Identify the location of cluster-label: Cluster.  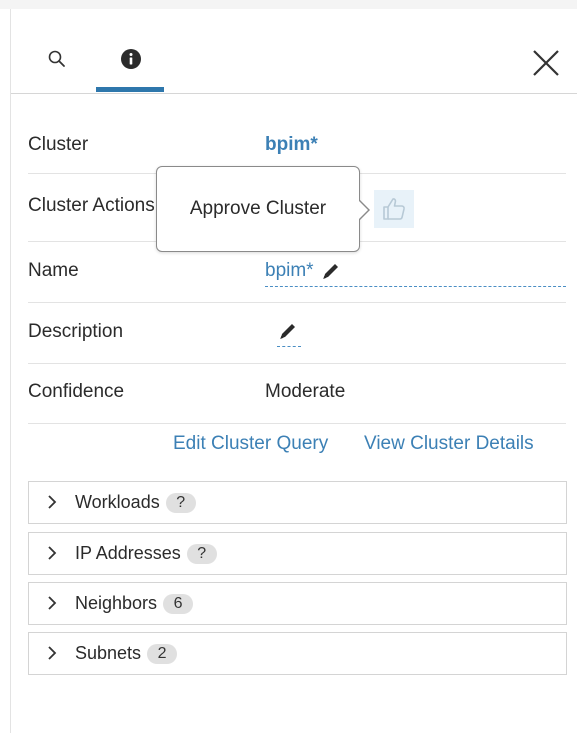
(58, 144).